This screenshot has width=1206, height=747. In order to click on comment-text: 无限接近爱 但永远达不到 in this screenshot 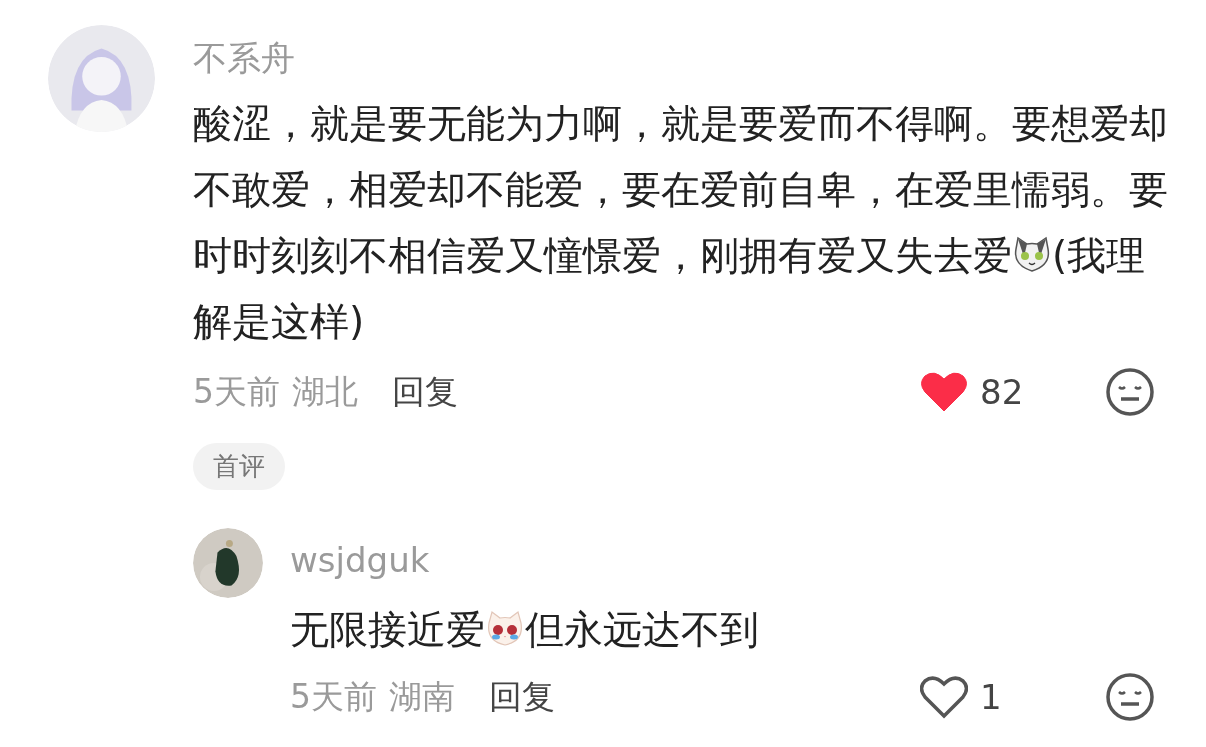, I will do `click(525, 630)`.